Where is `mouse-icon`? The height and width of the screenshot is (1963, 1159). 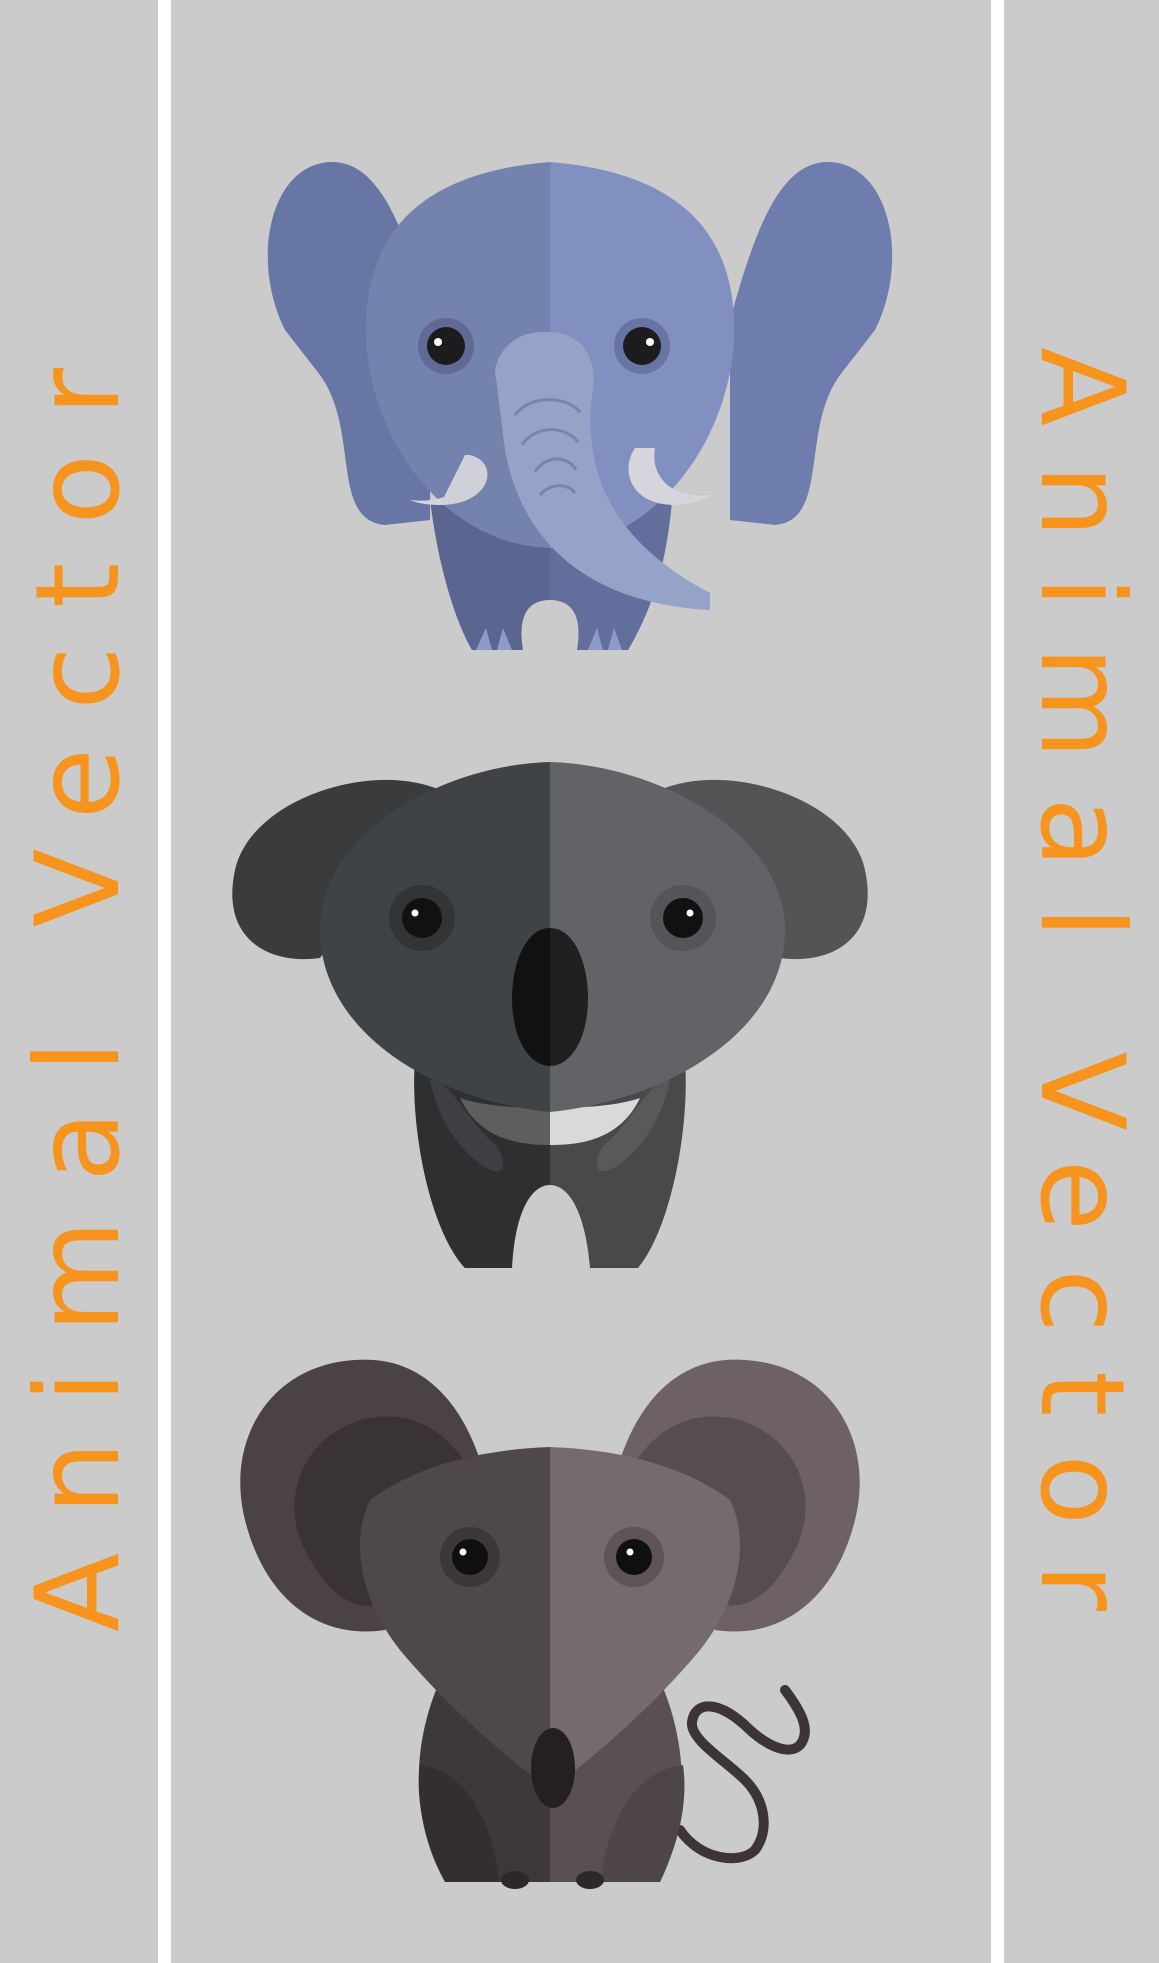 mouse-icon is located at coordinates (550, 1624).